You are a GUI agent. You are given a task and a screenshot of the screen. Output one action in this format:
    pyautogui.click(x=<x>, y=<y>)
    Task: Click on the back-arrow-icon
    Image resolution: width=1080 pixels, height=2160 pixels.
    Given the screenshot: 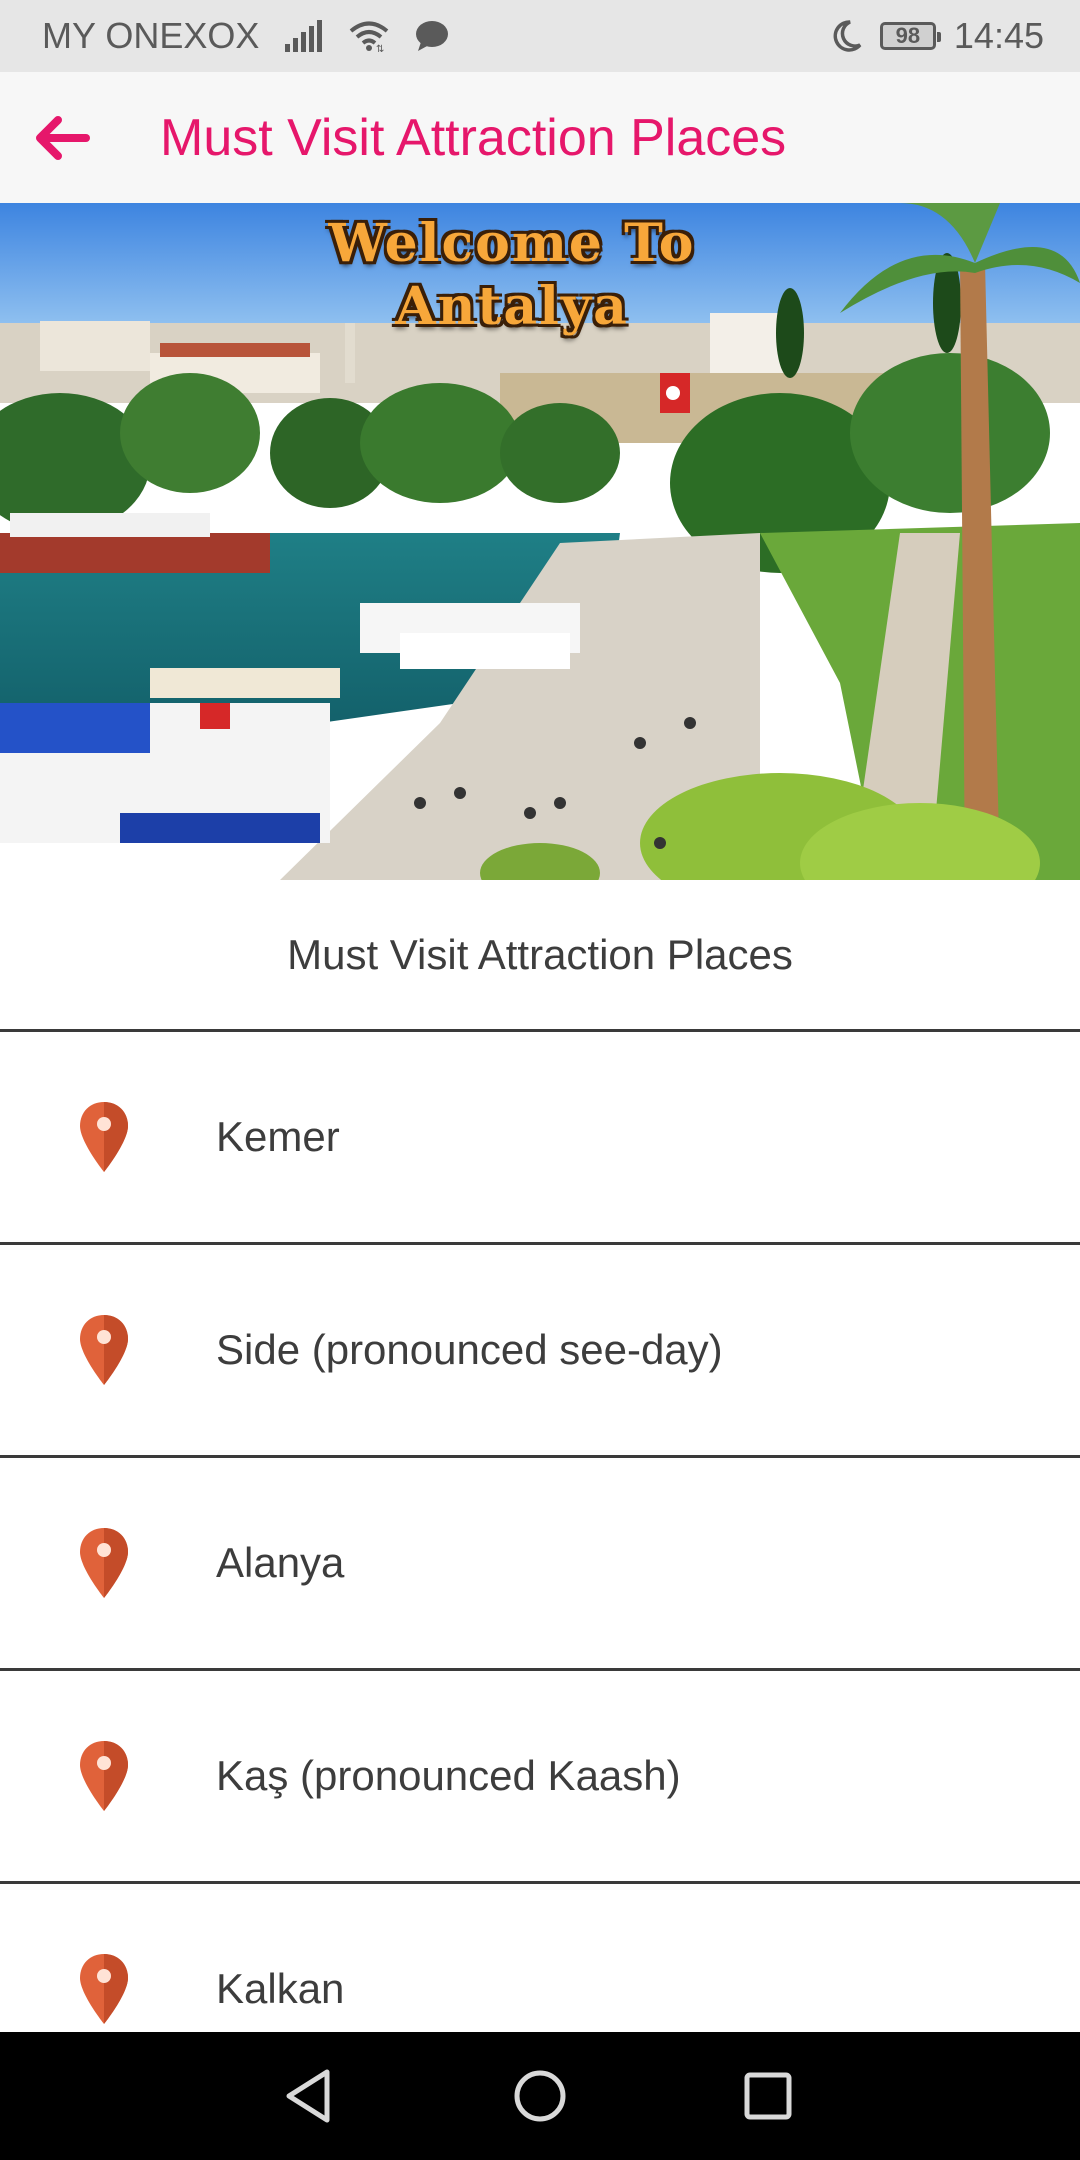 What is the action you would take?
    pyautogui.click(x=63, y=137)
    